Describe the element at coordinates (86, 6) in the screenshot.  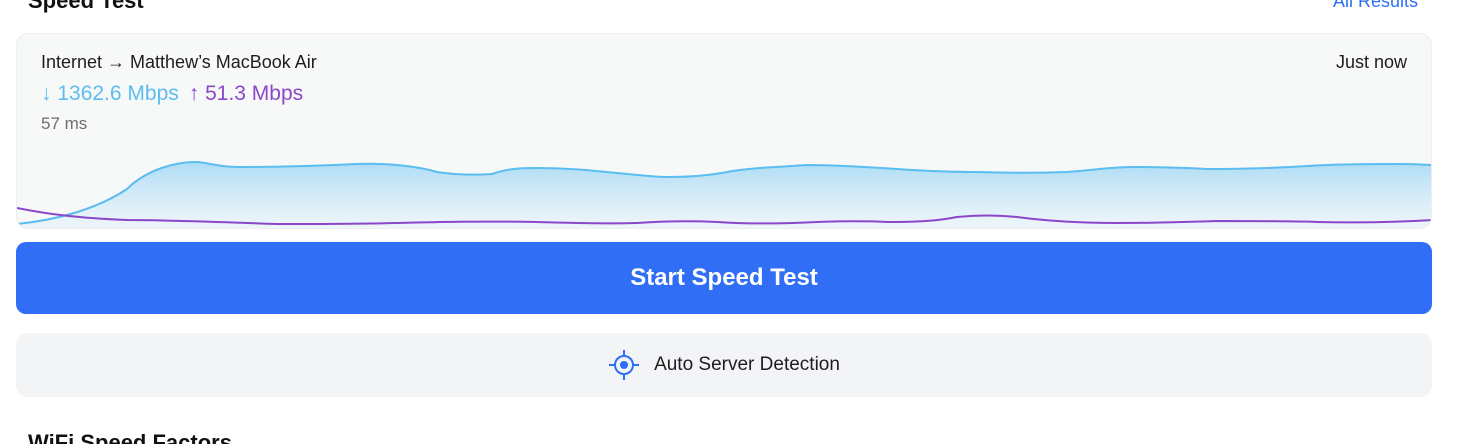
I see `section-title: Speed Test` at that location.